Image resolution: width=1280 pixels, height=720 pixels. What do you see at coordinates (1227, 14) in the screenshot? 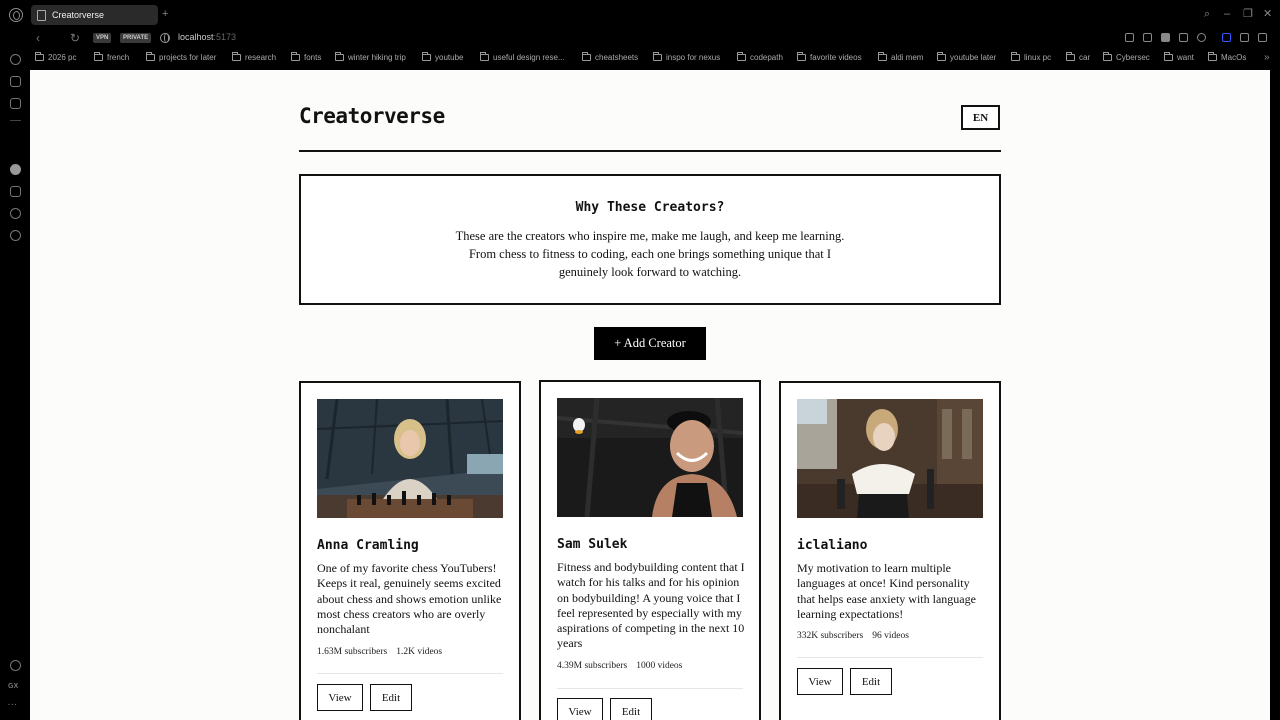
I see `minimize-icon: –` at bounding box center [1227, 14].